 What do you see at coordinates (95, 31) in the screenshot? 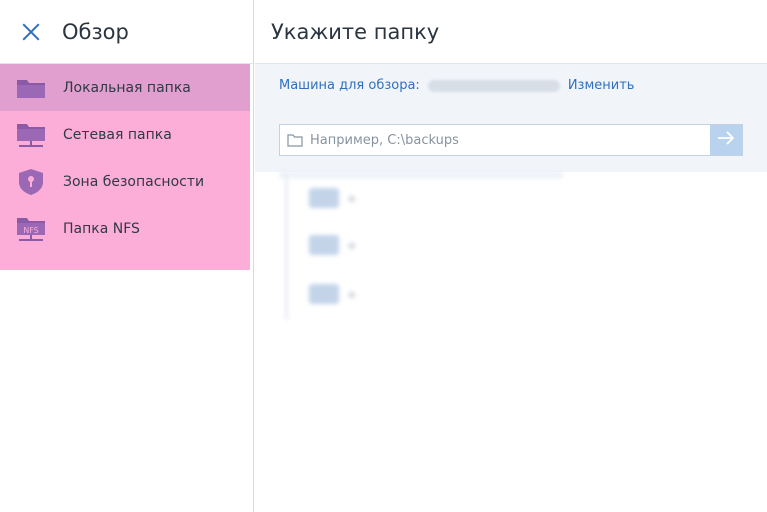
I see `sidebar-title: Обзор` at bounding box center [95, 31].